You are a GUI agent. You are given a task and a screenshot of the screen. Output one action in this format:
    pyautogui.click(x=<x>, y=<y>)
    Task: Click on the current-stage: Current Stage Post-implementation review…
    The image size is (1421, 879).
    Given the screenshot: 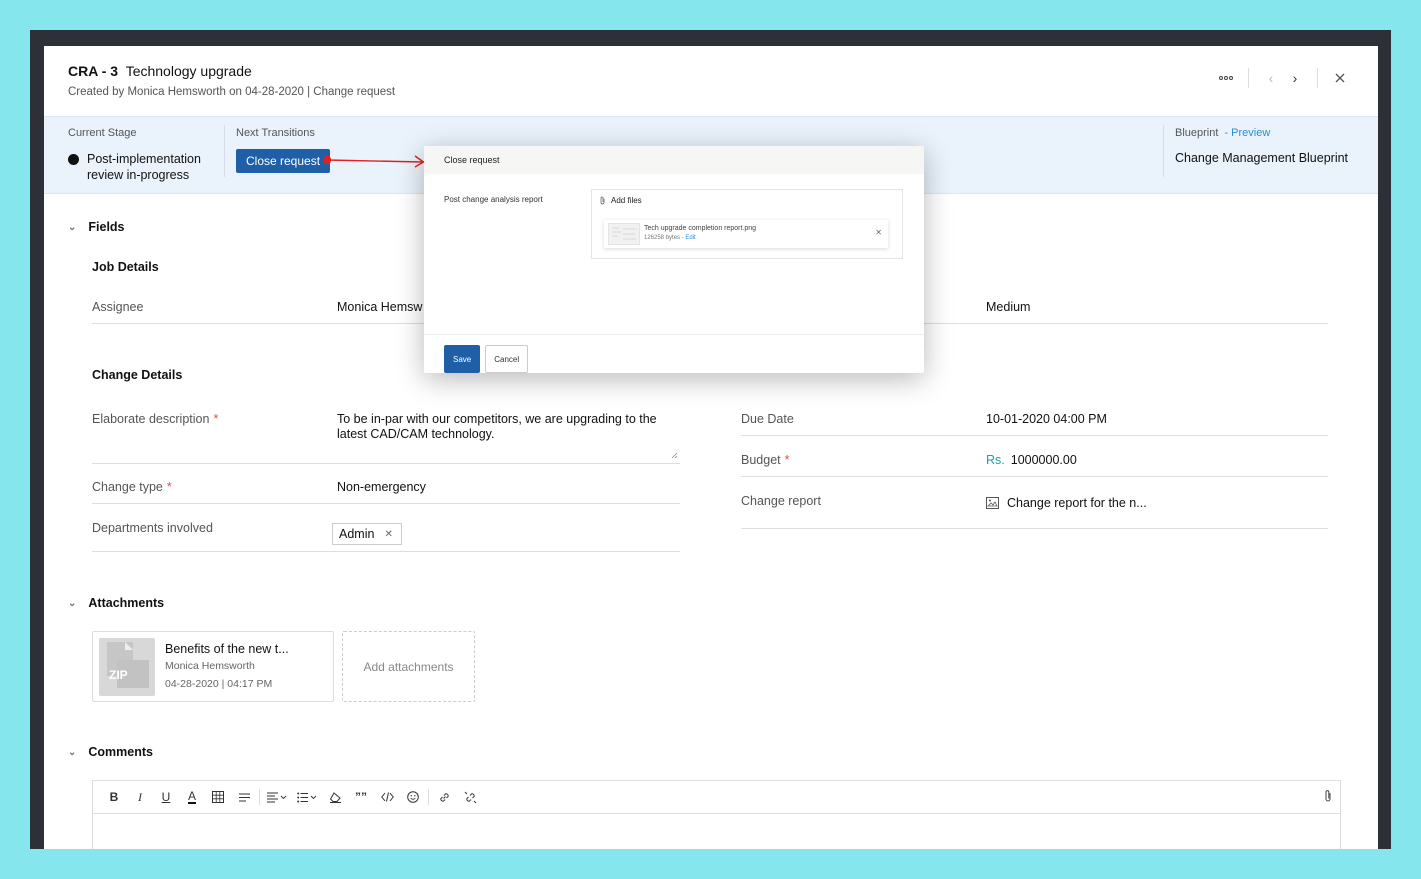 What is the action you would take?
    pyautogui.click(x=143, y=155)
    